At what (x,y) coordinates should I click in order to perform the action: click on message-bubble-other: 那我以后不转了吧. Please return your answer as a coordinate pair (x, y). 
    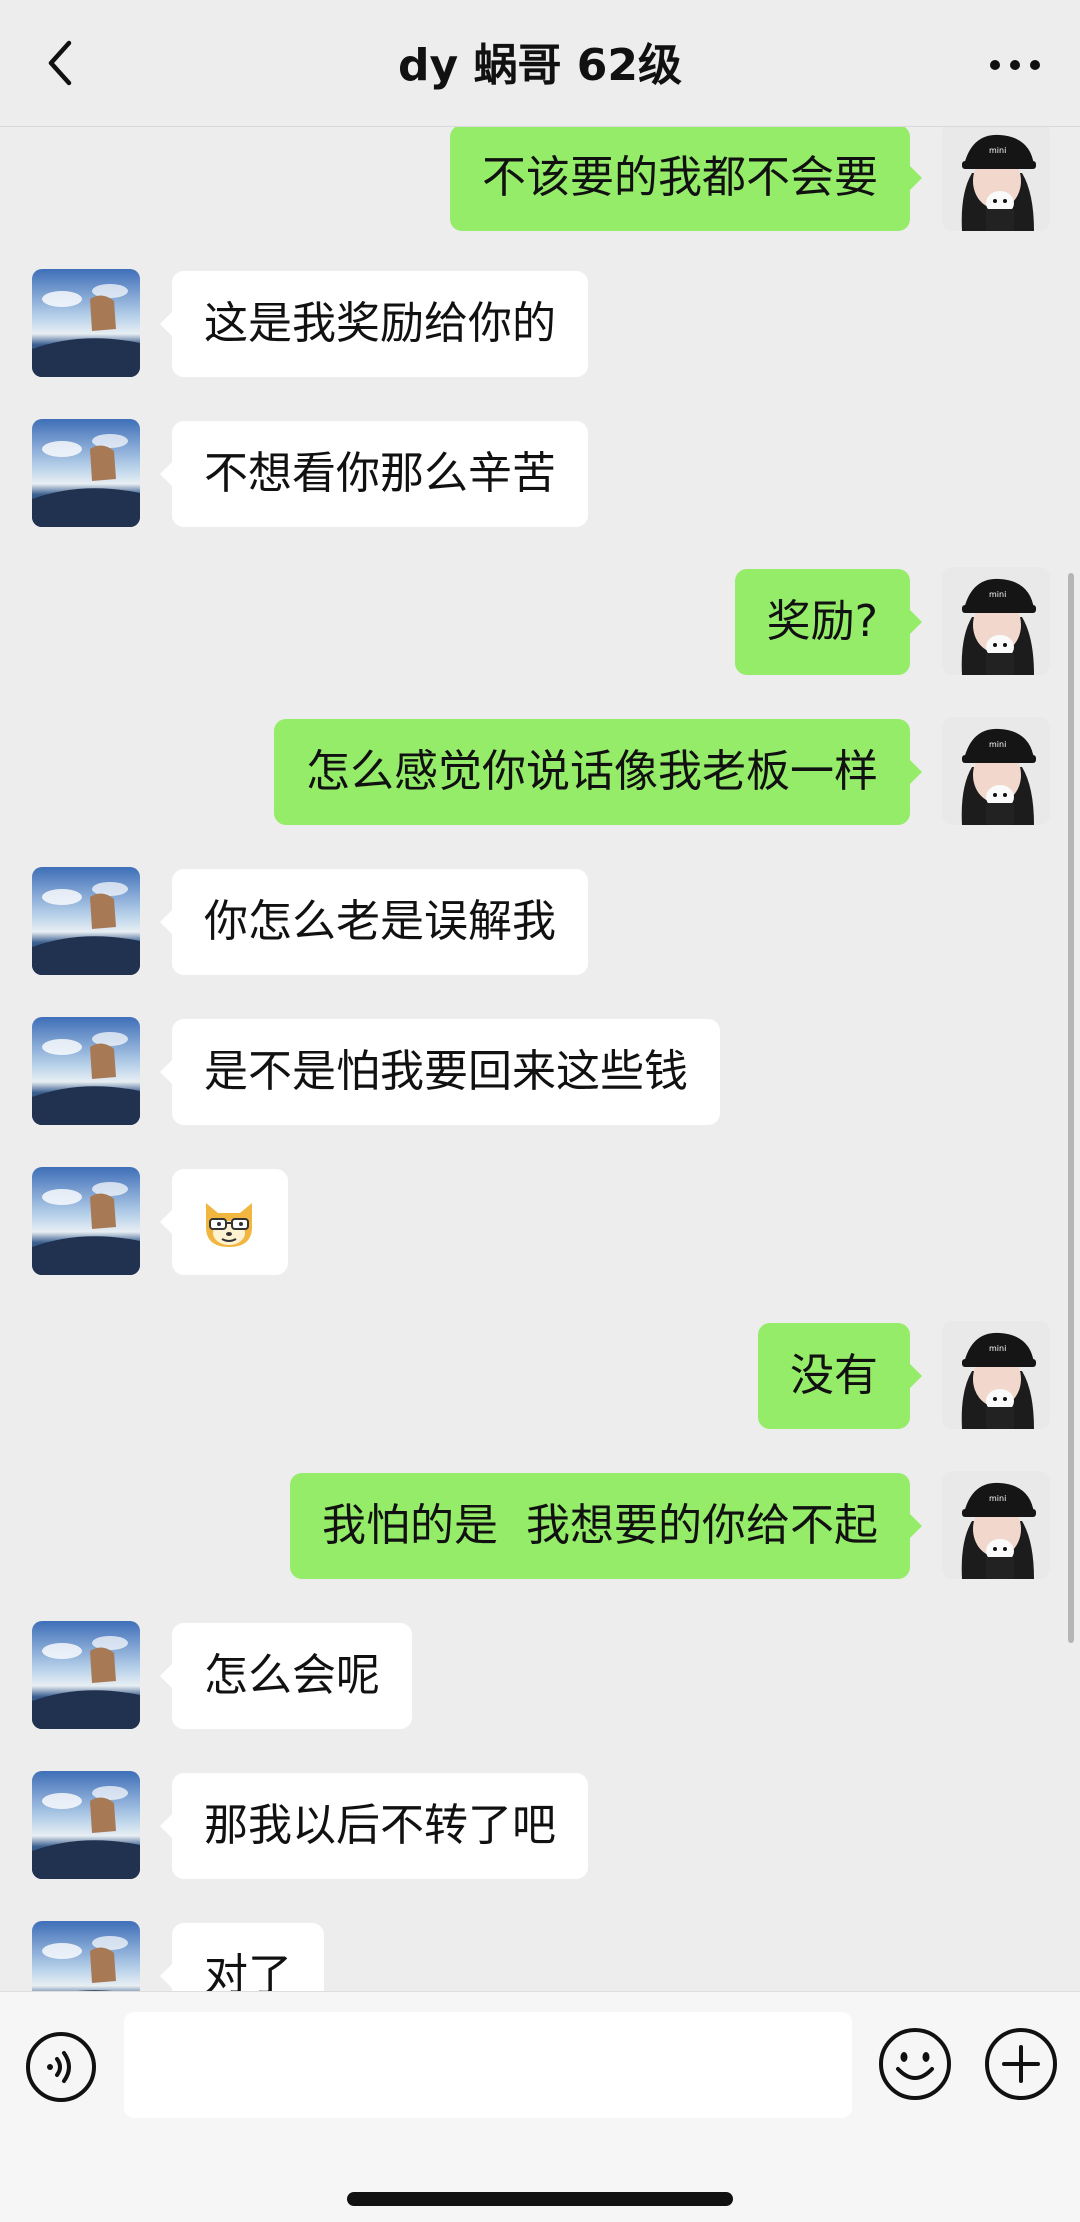
    Looking at the image, I should click on (374, 1826).